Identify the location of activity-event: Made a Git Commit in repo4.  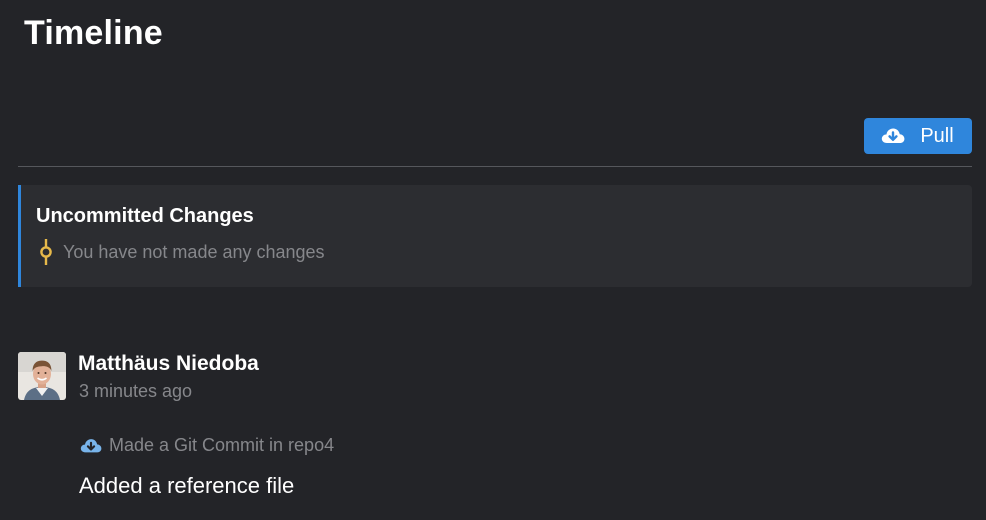
(206, 445).